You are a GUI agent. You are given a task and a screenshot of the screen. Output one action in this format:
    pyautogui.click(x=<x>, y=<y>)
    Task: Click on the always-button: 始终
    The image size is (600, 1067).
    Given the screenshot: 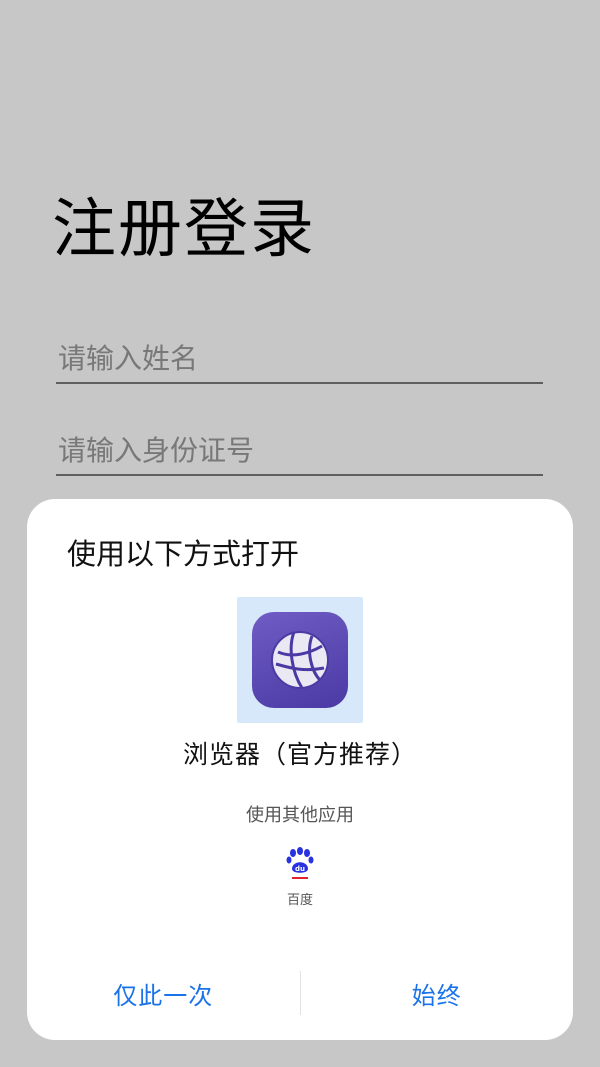 What is the action you would take?
    pyautogui.click(x=437, y=993)
    